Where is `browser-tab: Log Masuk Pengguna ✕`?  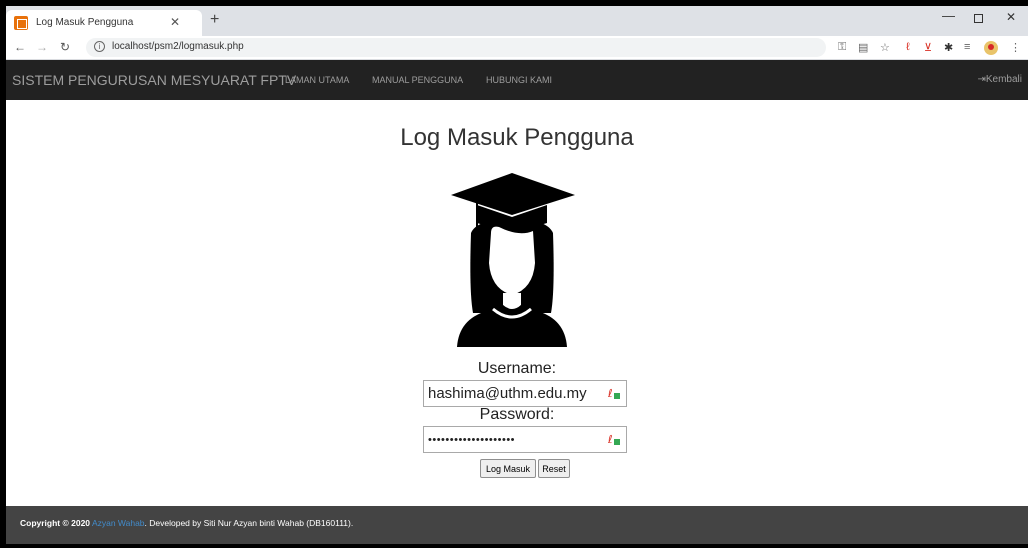 browser-tab: Log Masuk Pengguna ✕ is located at coordinates (104, 23).